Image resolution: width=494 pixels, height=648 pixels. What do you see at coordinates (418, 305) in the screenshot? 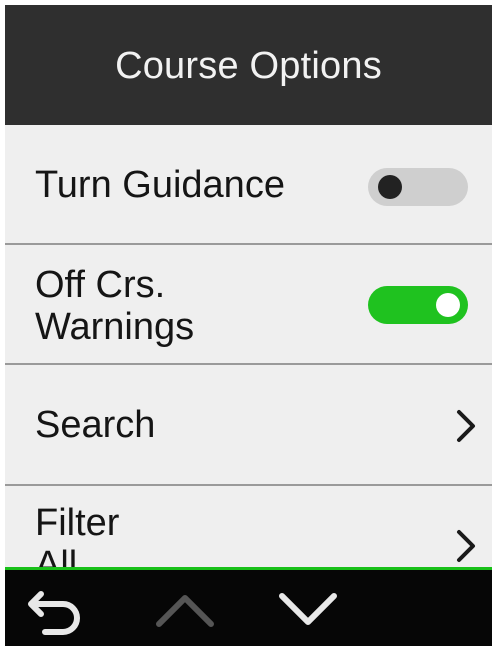
I see `off-course-warnings-toggle` at bounding box center [418, 305].